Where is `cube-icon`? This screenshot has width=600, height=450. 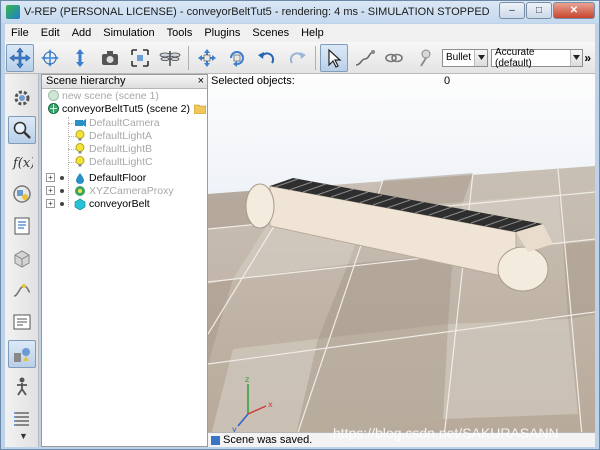
cube-icon is located at coordinates (22, 259).